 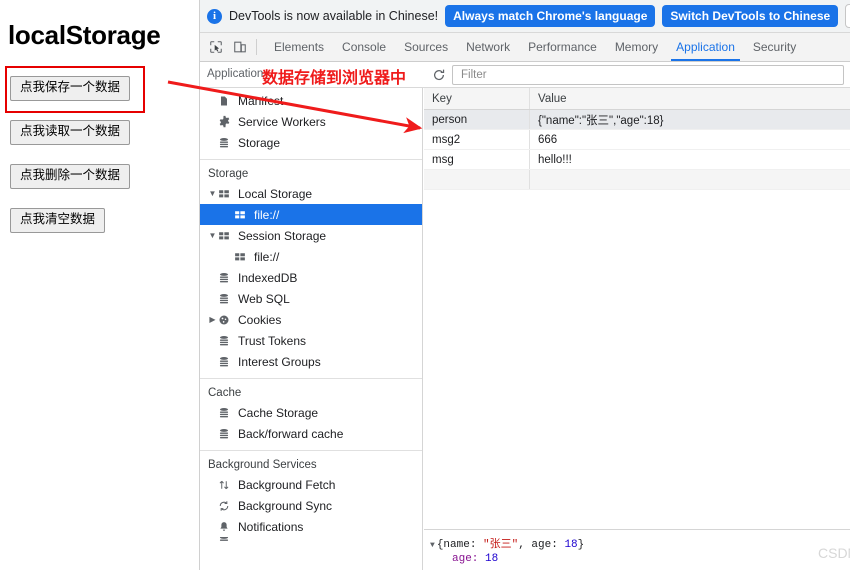 What do you see at coordinates (501, 545) in the screenshot?
I see `preview-string-value: "张三"` at bounding box center [501, 545].